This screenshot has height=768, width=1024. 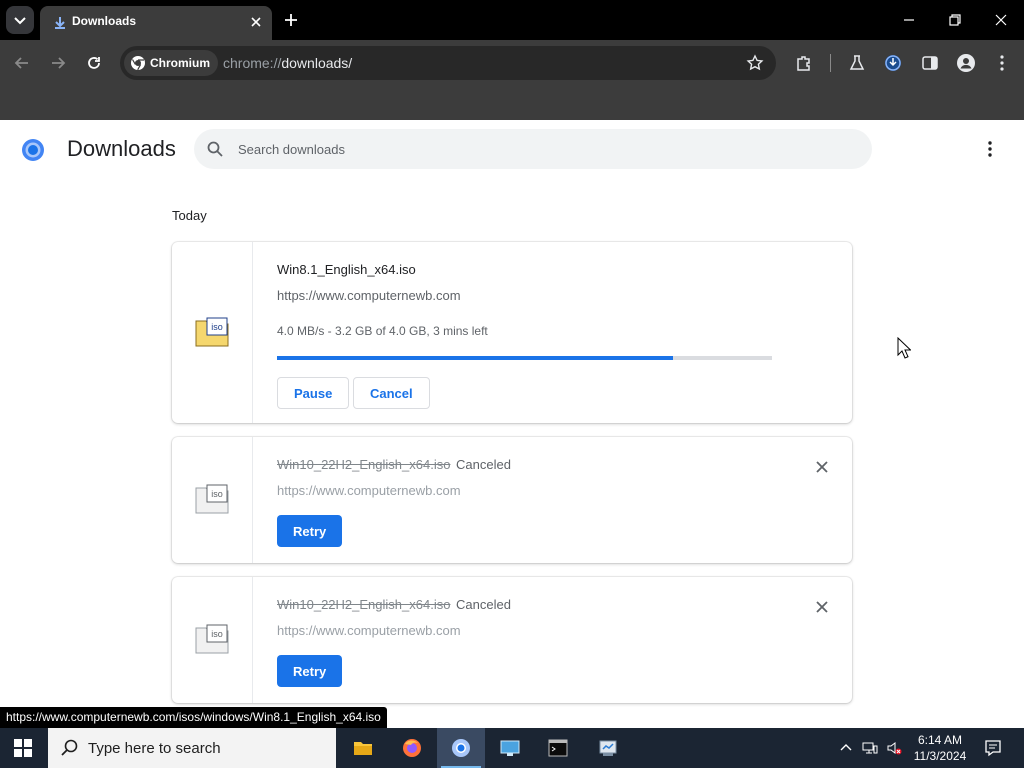 I want to click on progress-bar, so click(x=524, y=358).